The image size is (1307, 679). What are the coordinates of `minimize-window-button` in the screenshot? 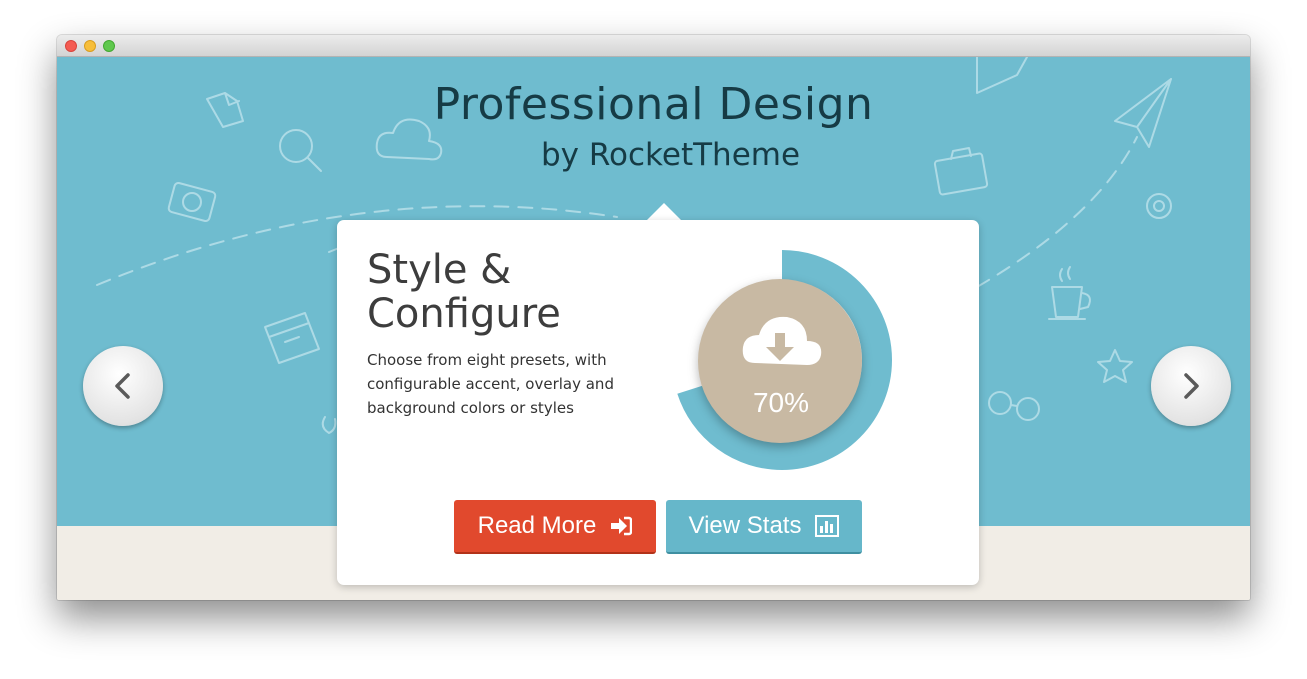 It's located at (90, 46).